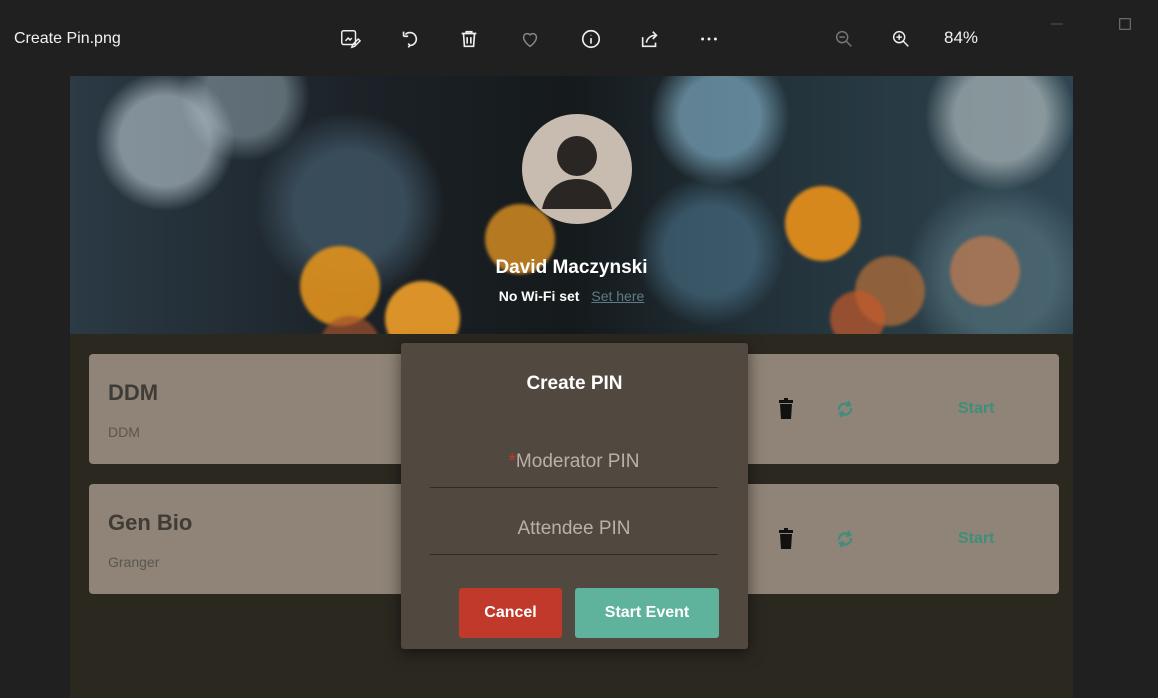 The height and width of the screenshot is (698, 1158). I want to click on zoom-in-icon, so click(901, 39).